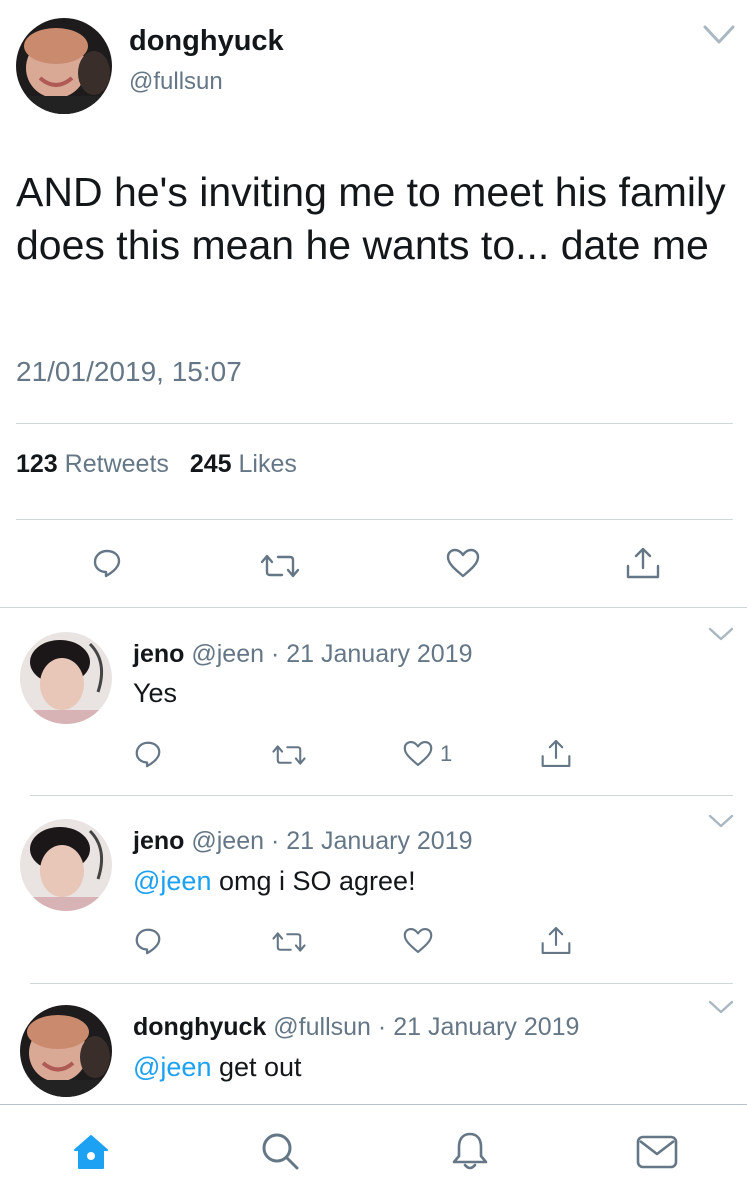  Describe the element at coordinates (446, 753) in the screenshot. I see `like-count: 1` at that location.